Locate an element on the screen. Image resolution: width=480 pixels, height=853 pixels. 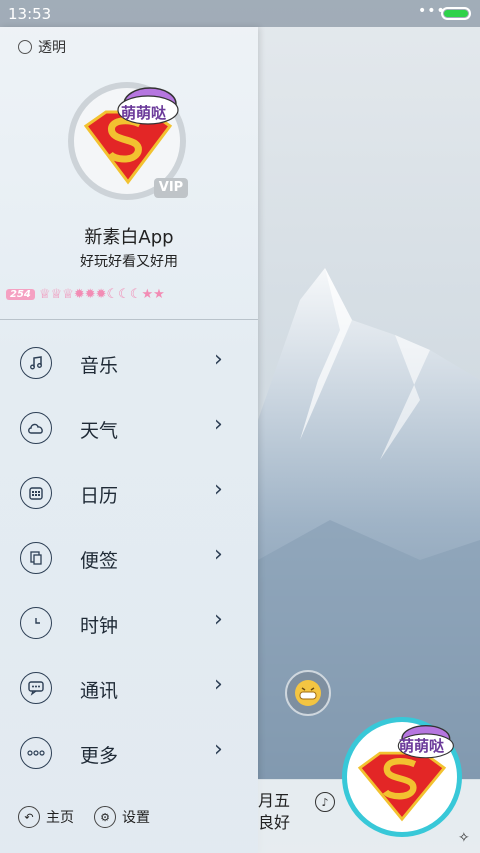
cloud-icon is located at coordinates (36, 428).